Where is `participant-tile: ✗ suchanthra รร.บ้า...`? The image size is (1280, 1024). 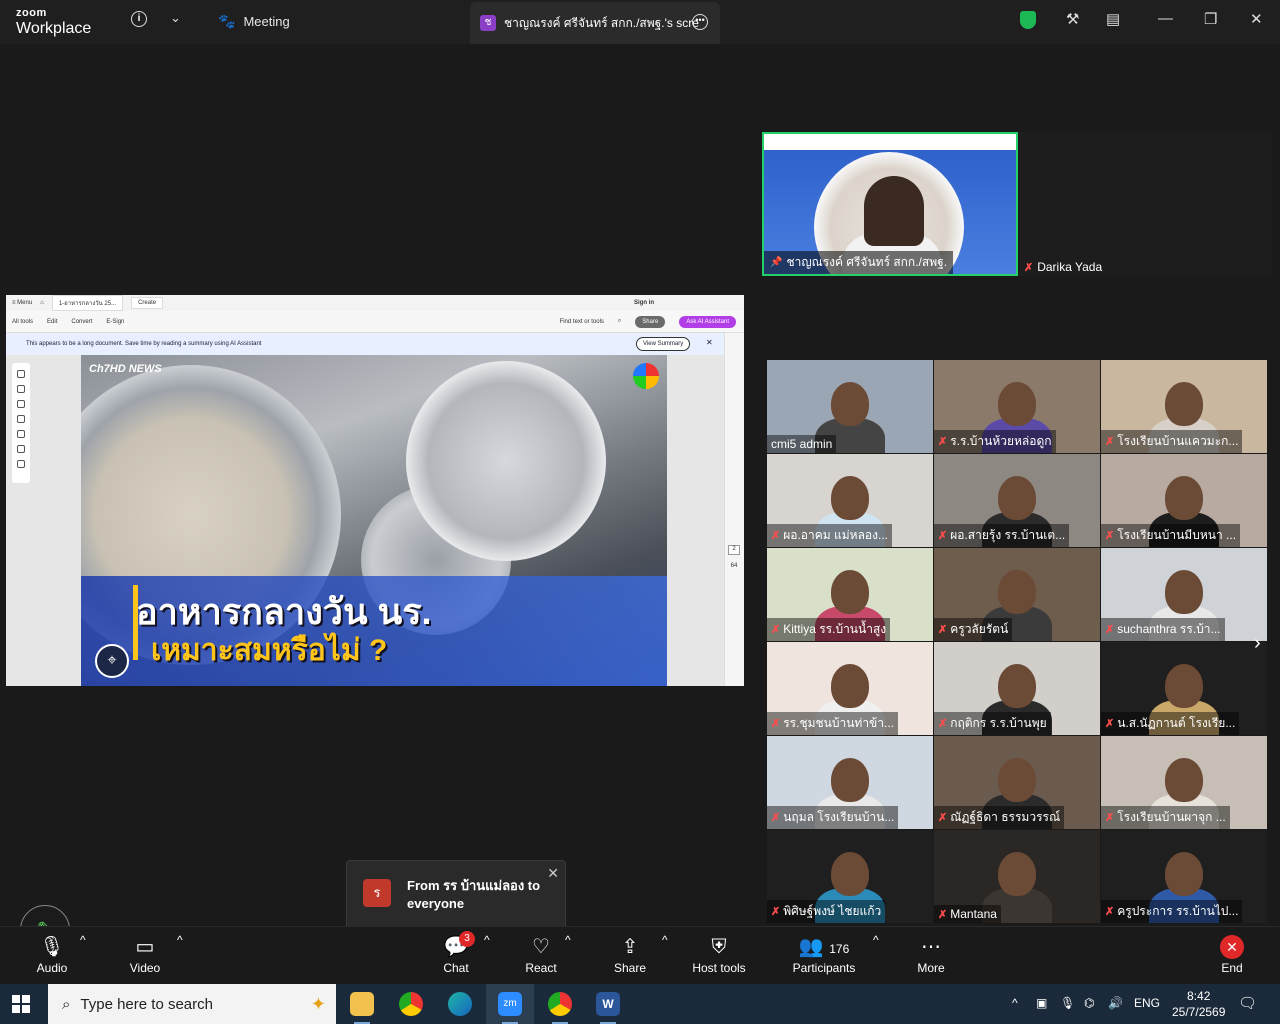
participant-tile: ✗ suchanthra รร.บ้า... is located at coordinates (1184, 594).